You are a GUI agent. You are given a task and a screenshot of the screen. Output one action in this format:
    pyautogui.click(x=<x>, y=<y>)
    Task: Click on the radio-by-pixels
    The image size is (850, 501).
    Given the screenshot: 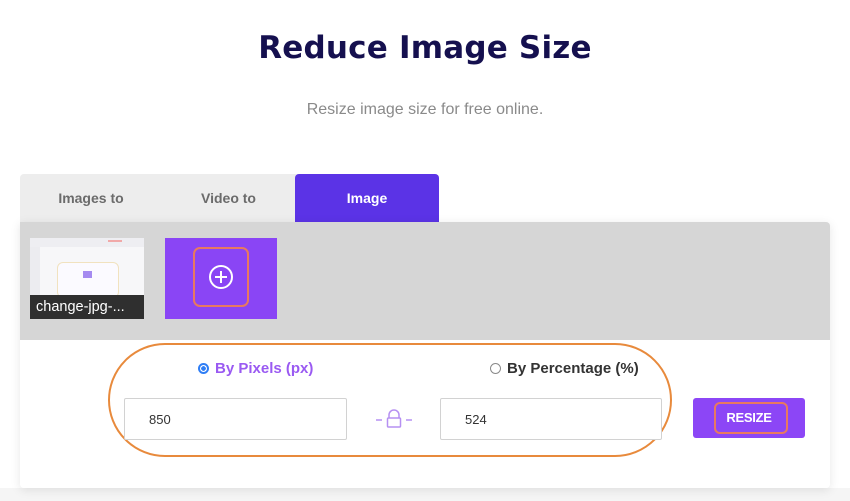 What is the action you would take?
    pyautogui.click(x=203, y=368)
    